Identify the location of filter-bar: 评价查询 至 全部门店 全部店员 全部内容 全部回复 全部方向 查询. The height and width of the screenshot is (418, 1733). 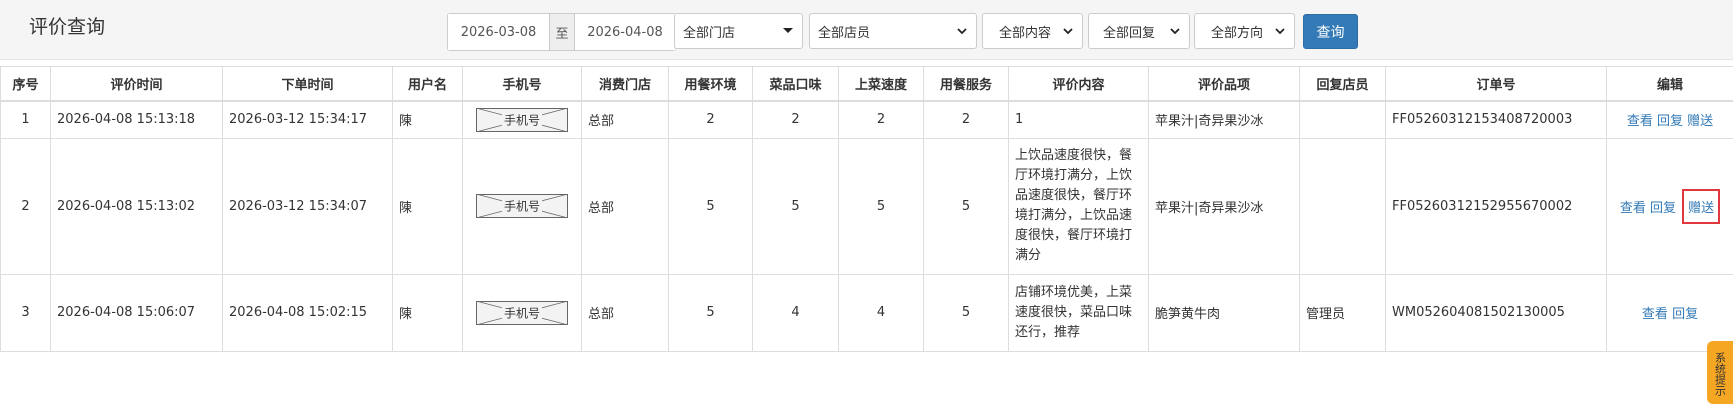
(866, 30).